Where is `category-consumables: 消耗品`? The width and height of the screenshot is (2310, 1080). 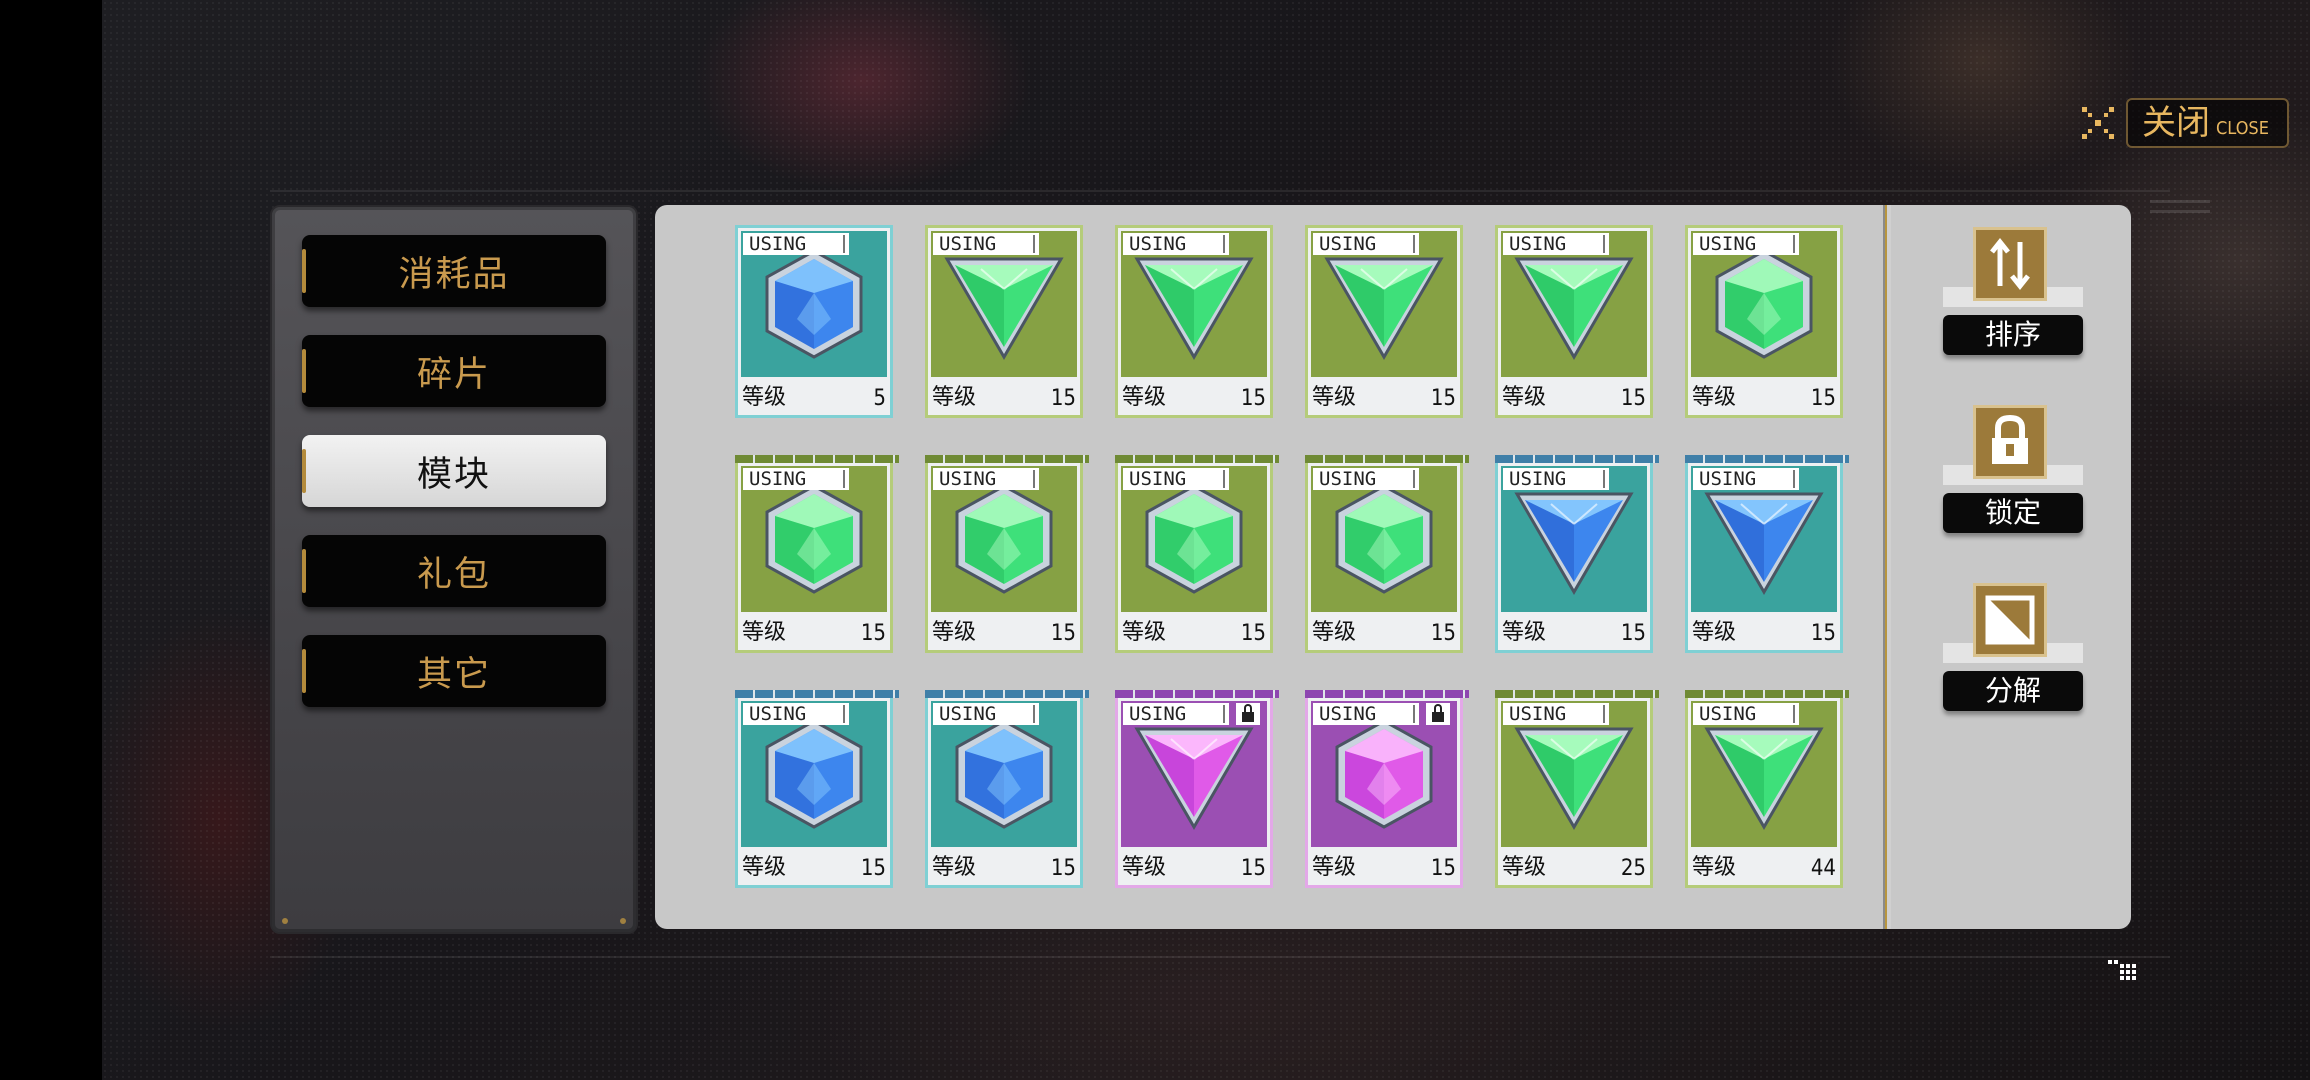
category-consumables: 消耗品 is located at coordinates (454, 271).